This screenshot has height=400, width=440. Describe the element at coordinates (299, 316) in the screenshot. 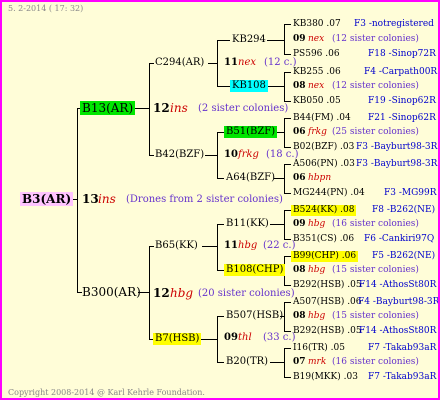

I see `b507-num: 08` at that location.